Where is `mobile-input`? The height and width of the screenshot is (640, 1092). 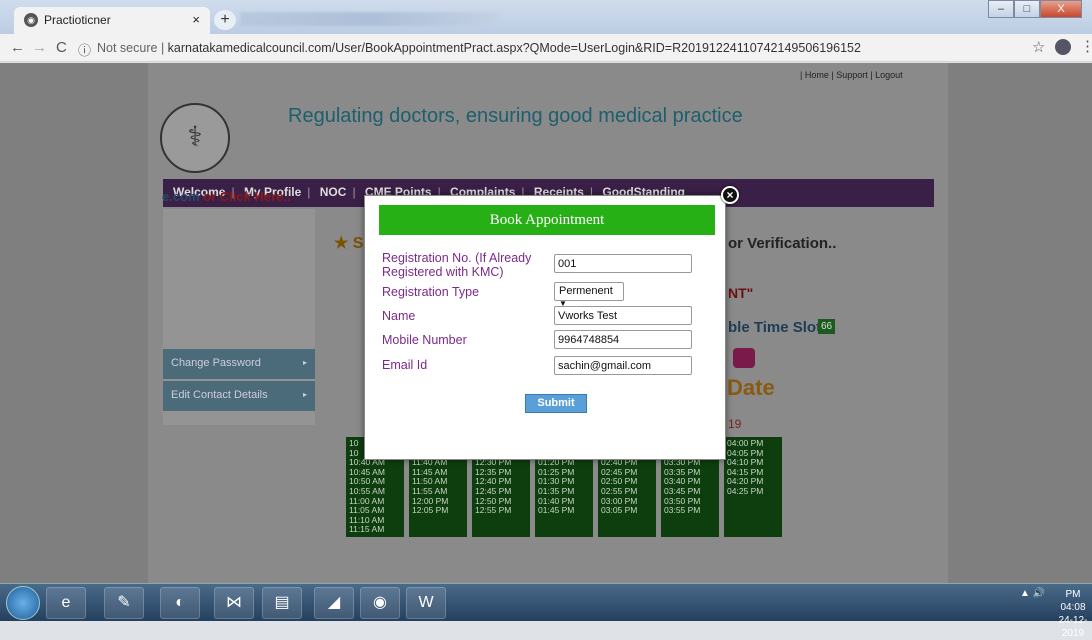 mobile-input is located at coordinates (623, 339).